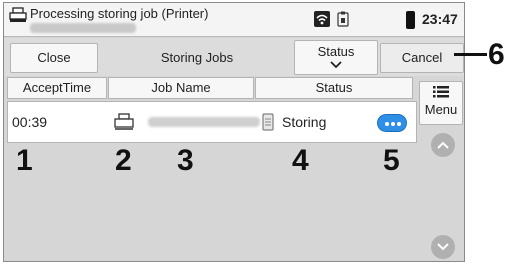  I want to click on cancel-button: Cancel, so click(422, 58).